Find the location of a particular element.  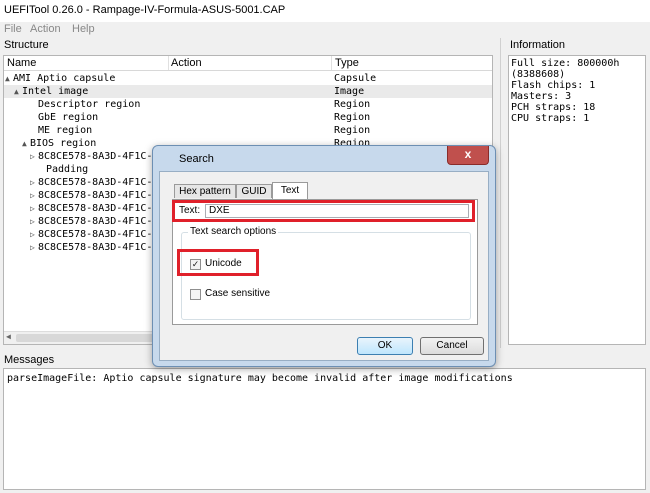

menu-bar: File Action Help is located at coordinates (325, 29).